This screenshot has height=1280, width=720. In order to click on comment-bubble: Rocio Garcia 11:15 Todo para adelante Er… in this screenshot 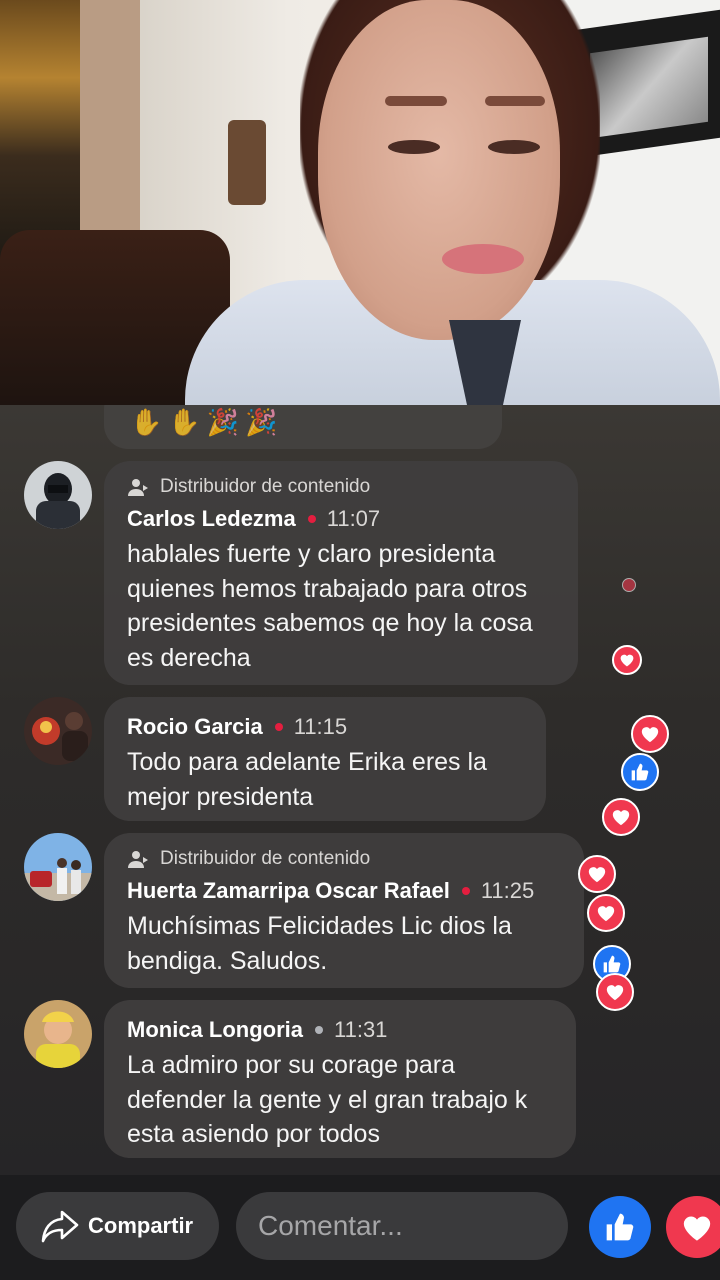, I will do `click(325, 759)`.